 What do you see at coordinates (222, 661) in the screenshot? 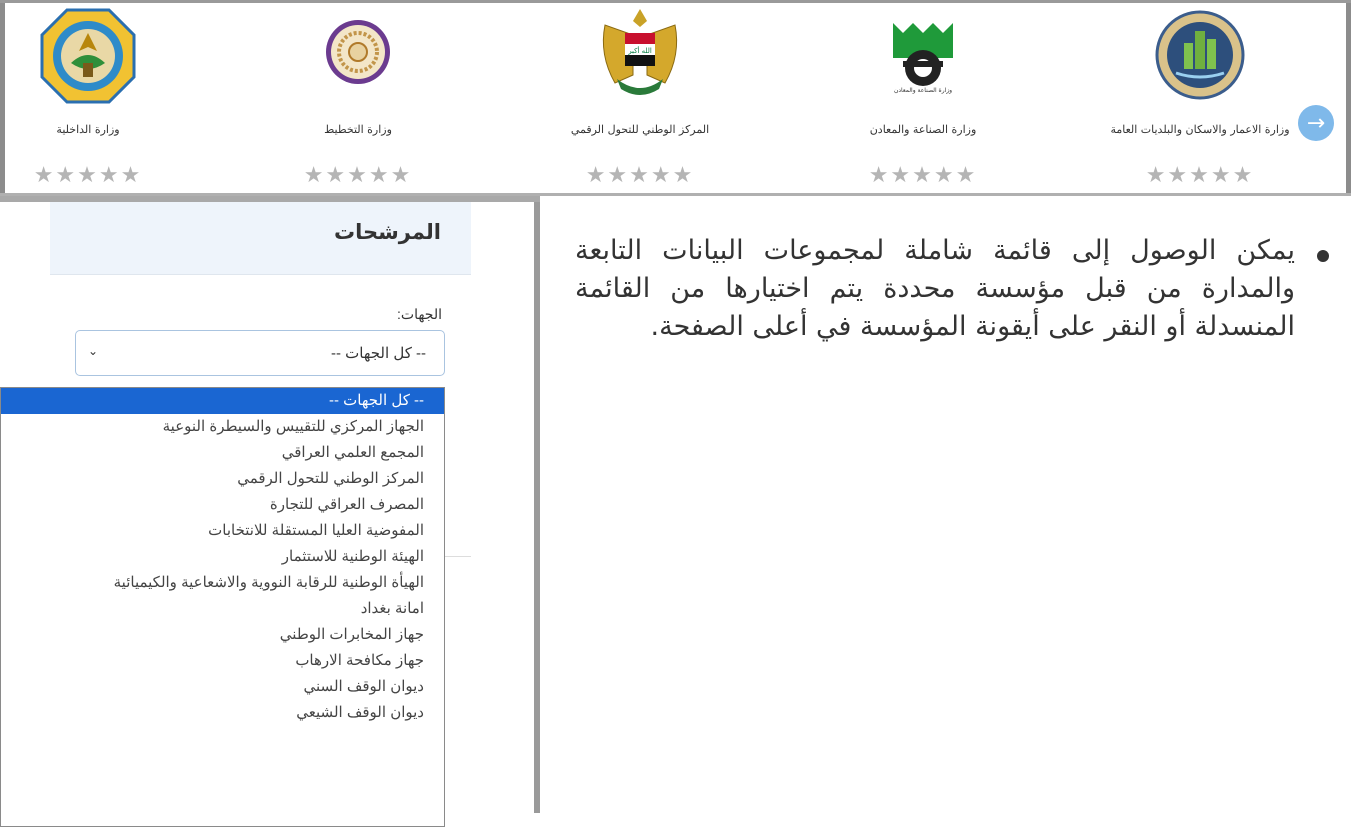
I see `dropdown-option: جهاز مكافحة الارهاب` at bounding box center [222, 661].